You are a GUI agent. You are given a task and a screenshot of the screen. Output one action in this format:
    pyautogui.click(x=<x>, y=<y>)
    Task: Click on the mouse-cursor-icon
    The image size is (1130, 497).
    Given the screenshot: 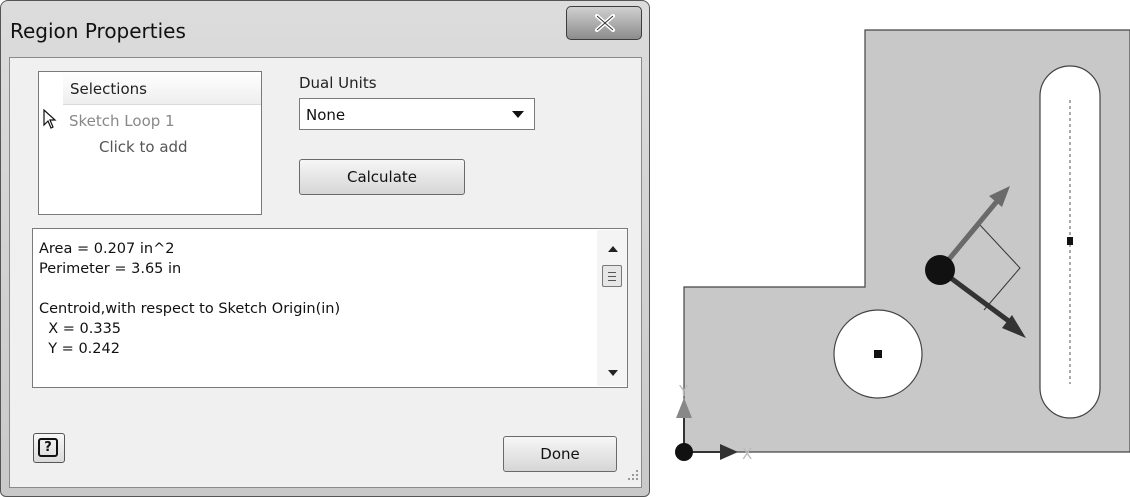 What is the action you would take?
    pyautogui.click(x=50, y=119)
    